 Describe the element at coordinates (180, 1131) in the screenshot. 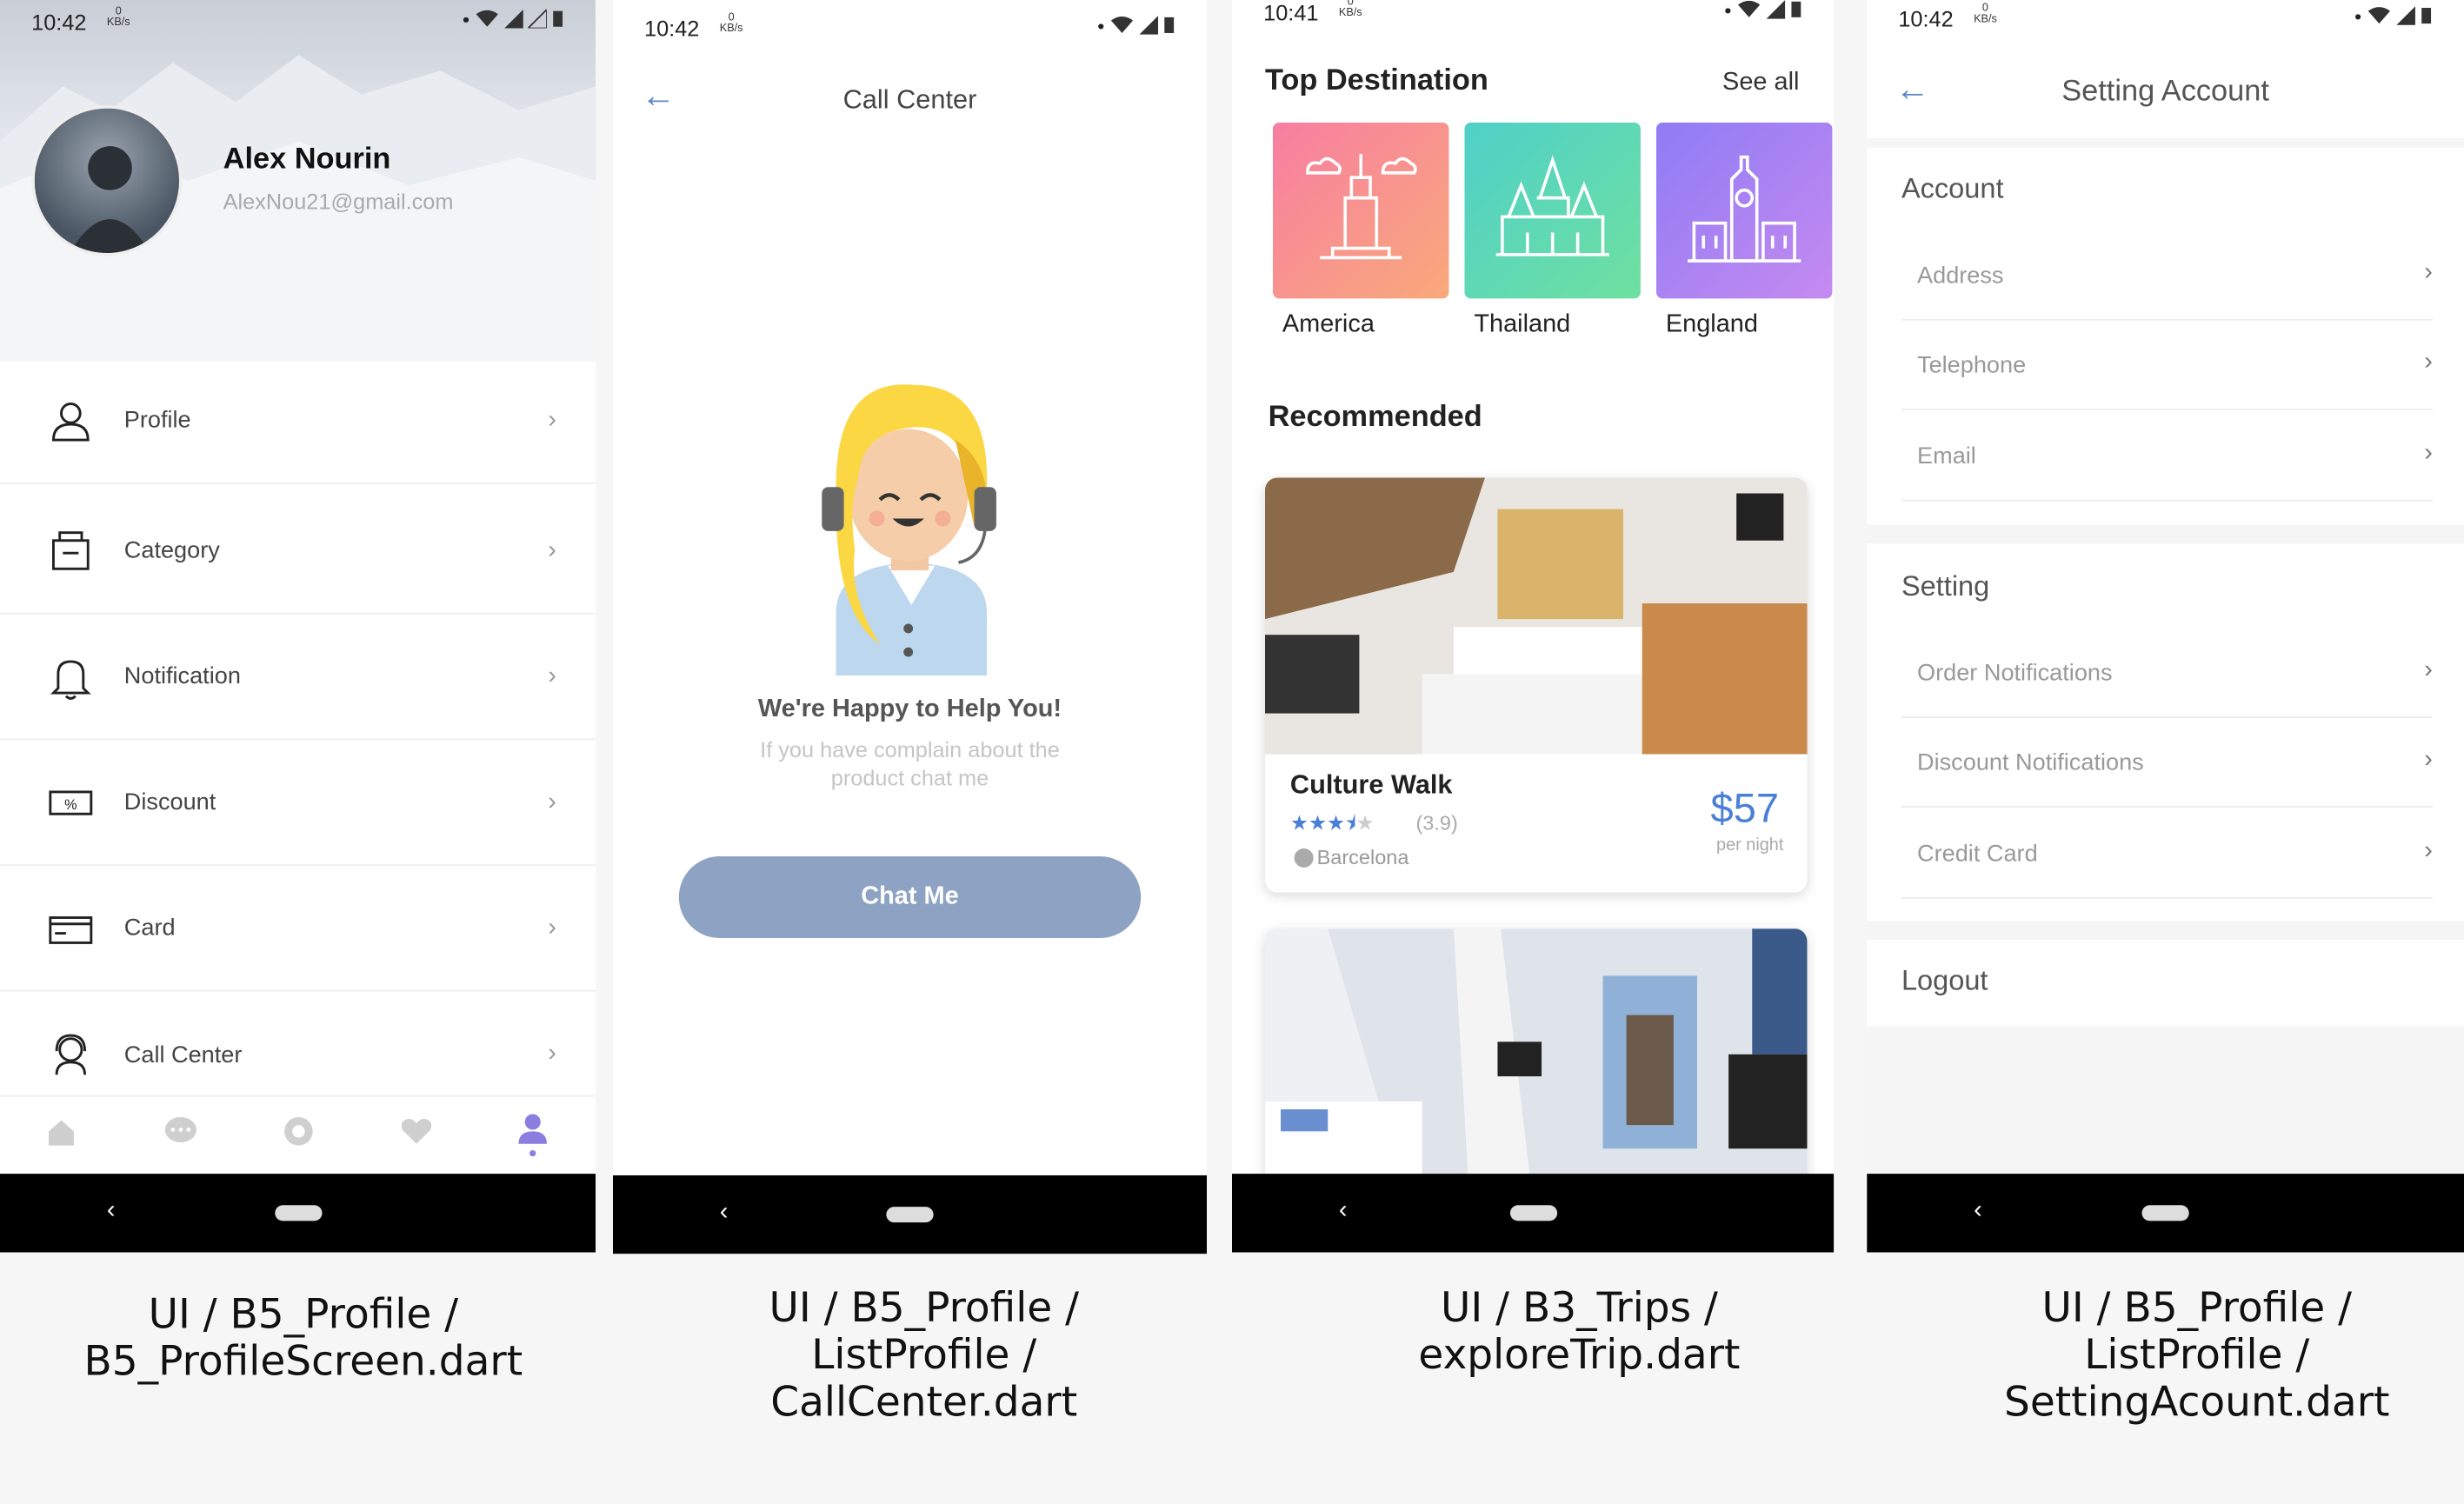

I see `chat-icon` at that location.